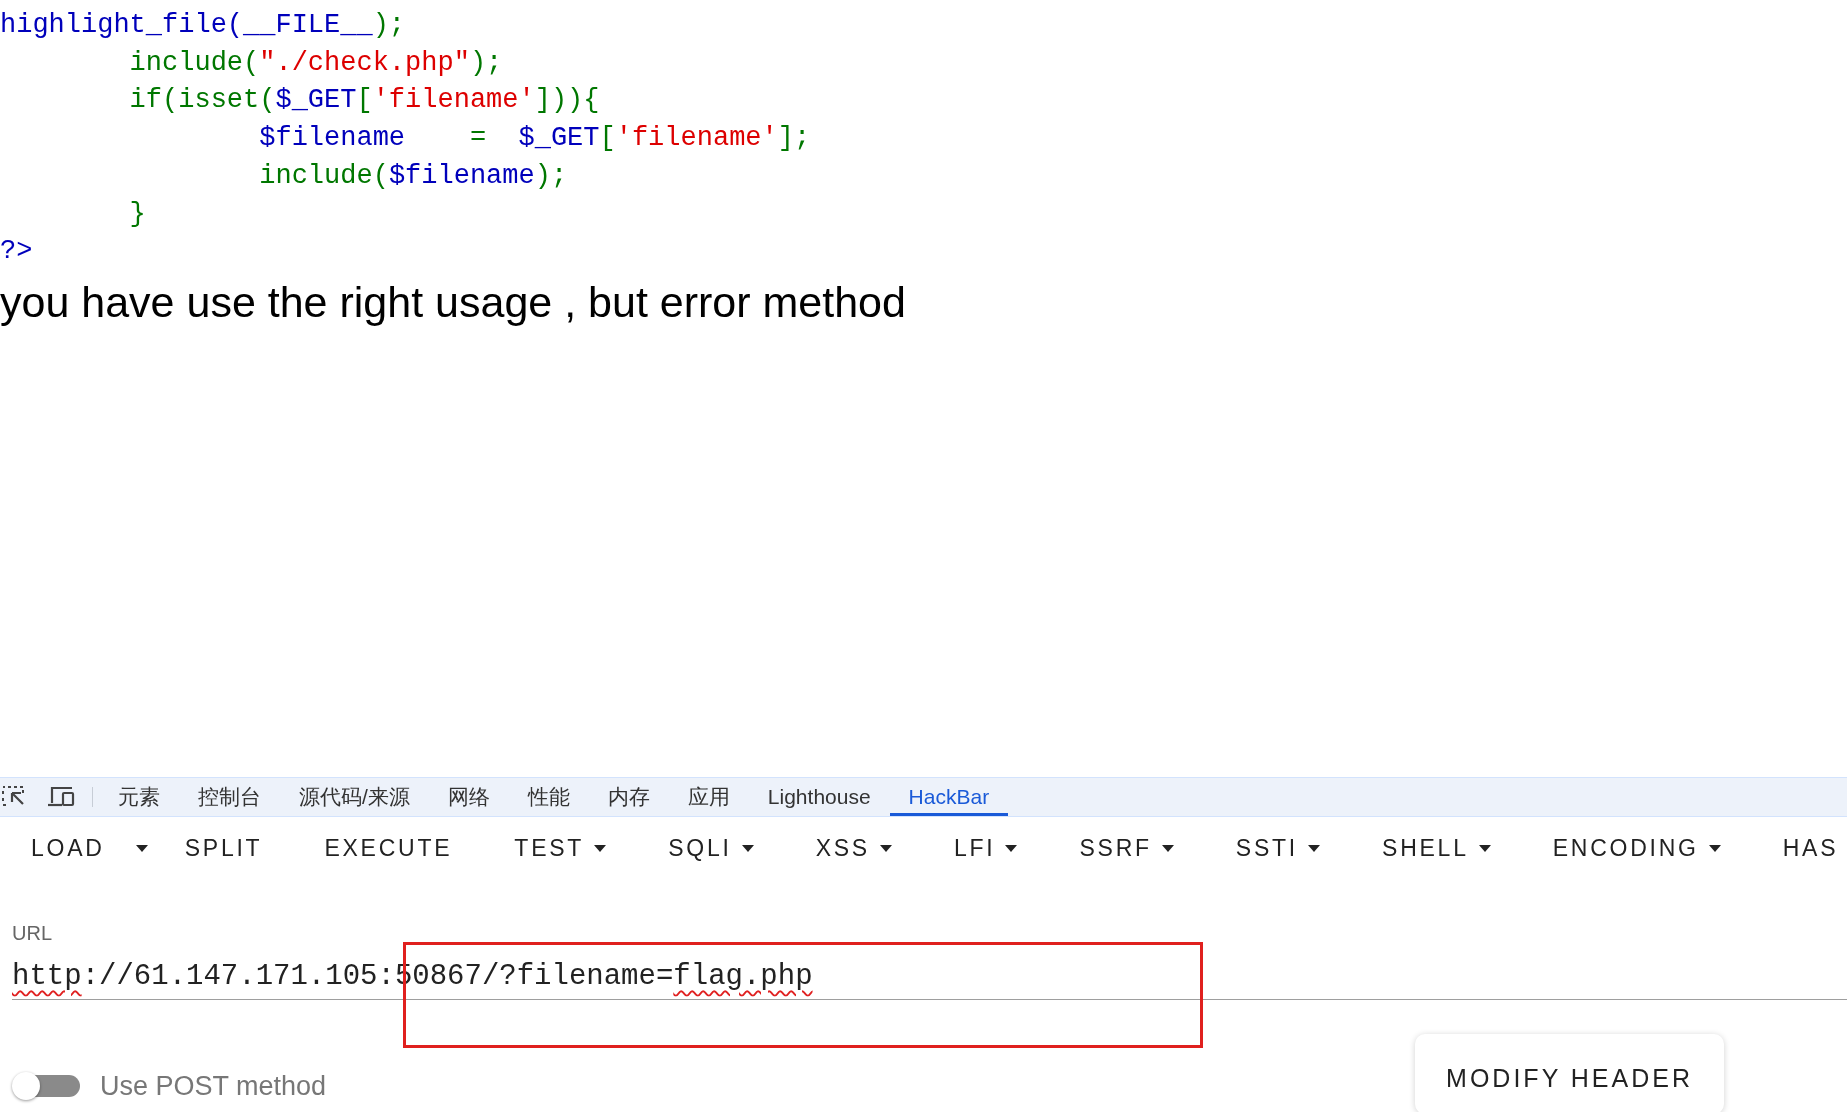 The width and height of the screenshot is (1847, 1112). Describe the element at coordinates (1126, 848) in the screenshot. I see `toolbar-button: SSRF` at that location.